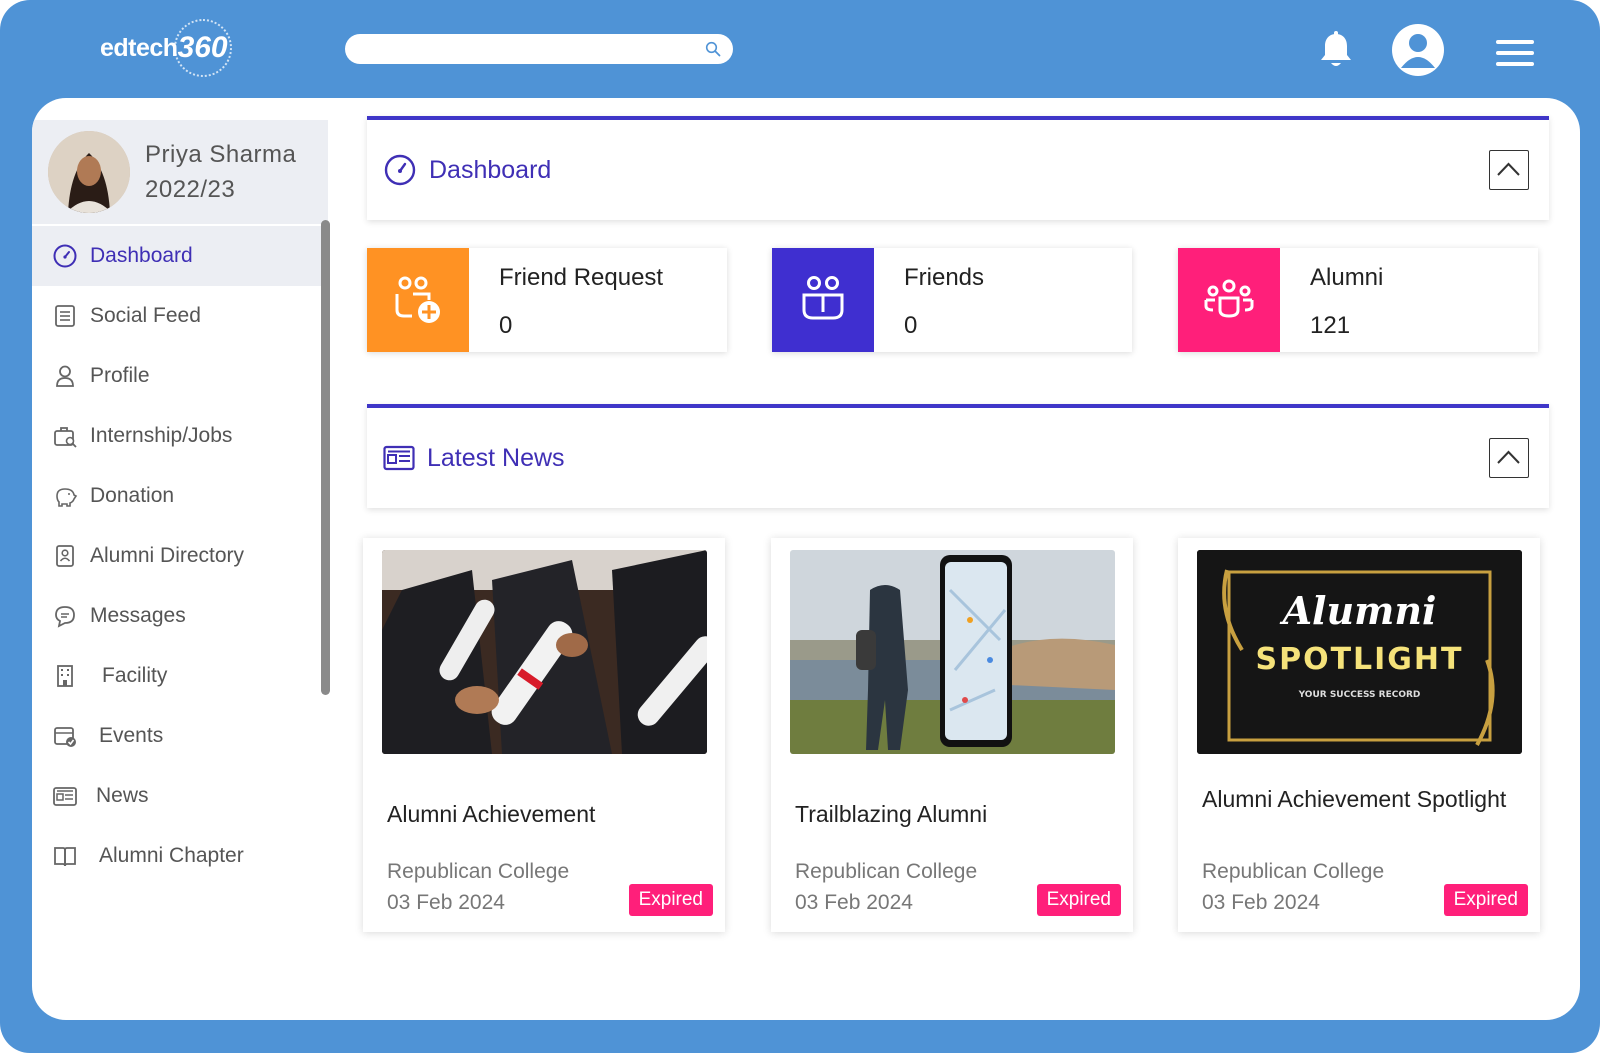  Describe the element at coordinates (491, 814) in the screenshot. I see `news-title: Alumni Achievement` at that location.